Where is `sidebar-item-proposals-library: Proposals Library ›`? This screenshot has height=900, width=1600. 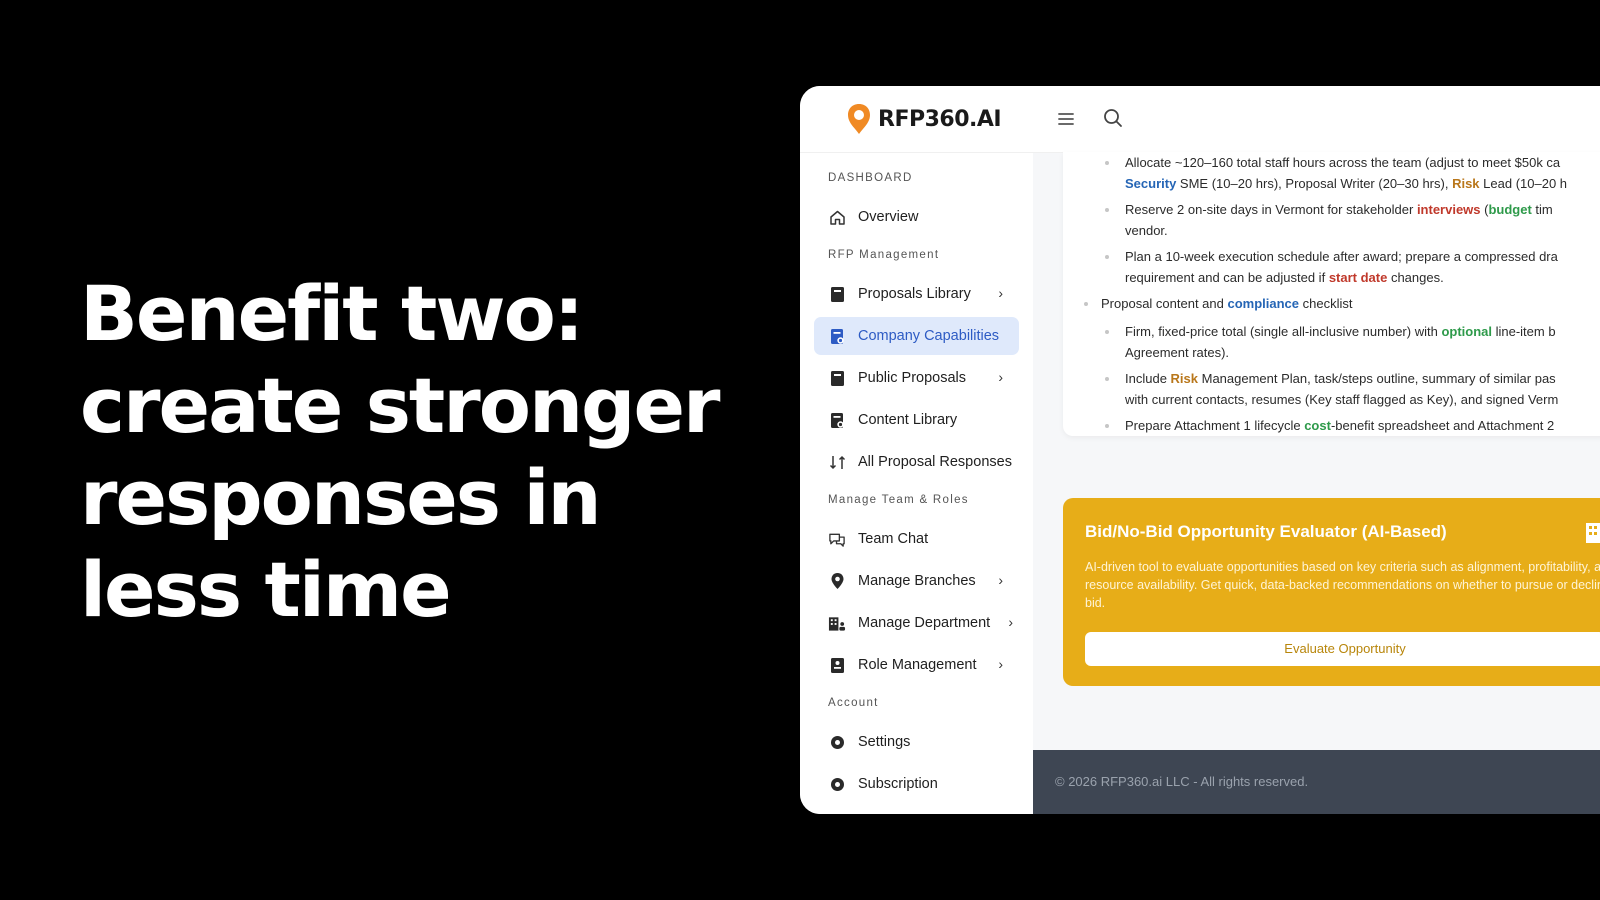
sidebar-item-proposals-library: Proposals Library › is located at coordinates (916, 294).